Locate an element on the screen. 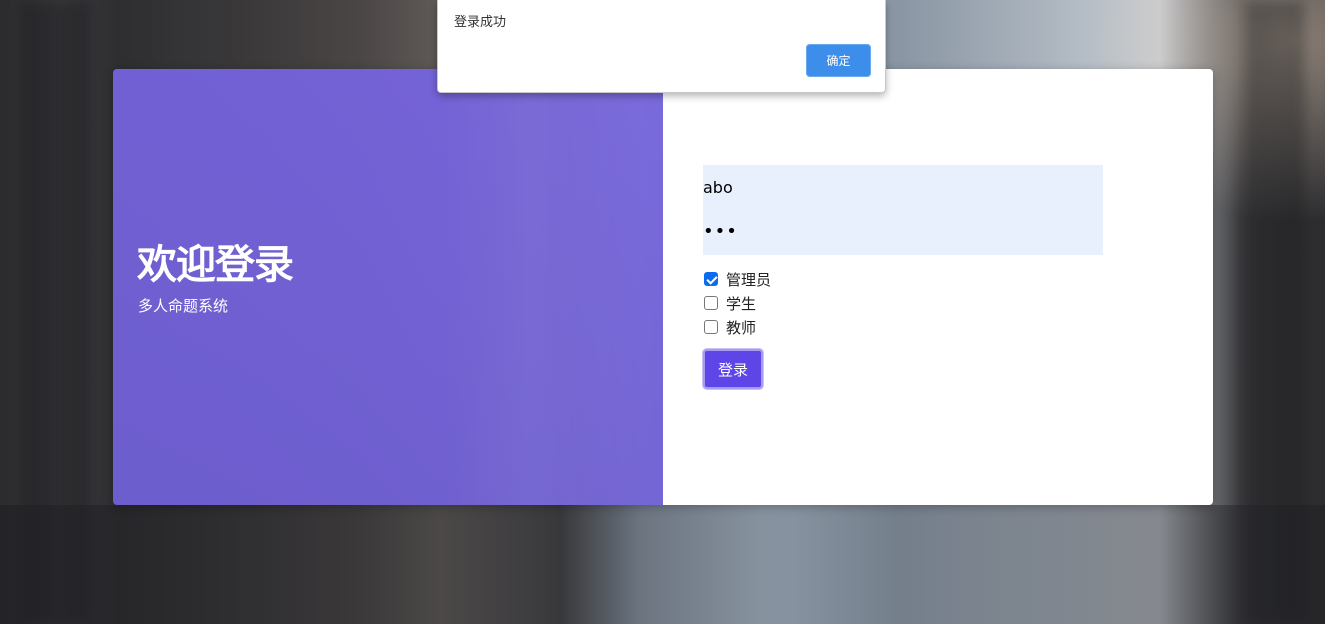  alert-ok-button: 确定 is located at coordinates (838, 60).